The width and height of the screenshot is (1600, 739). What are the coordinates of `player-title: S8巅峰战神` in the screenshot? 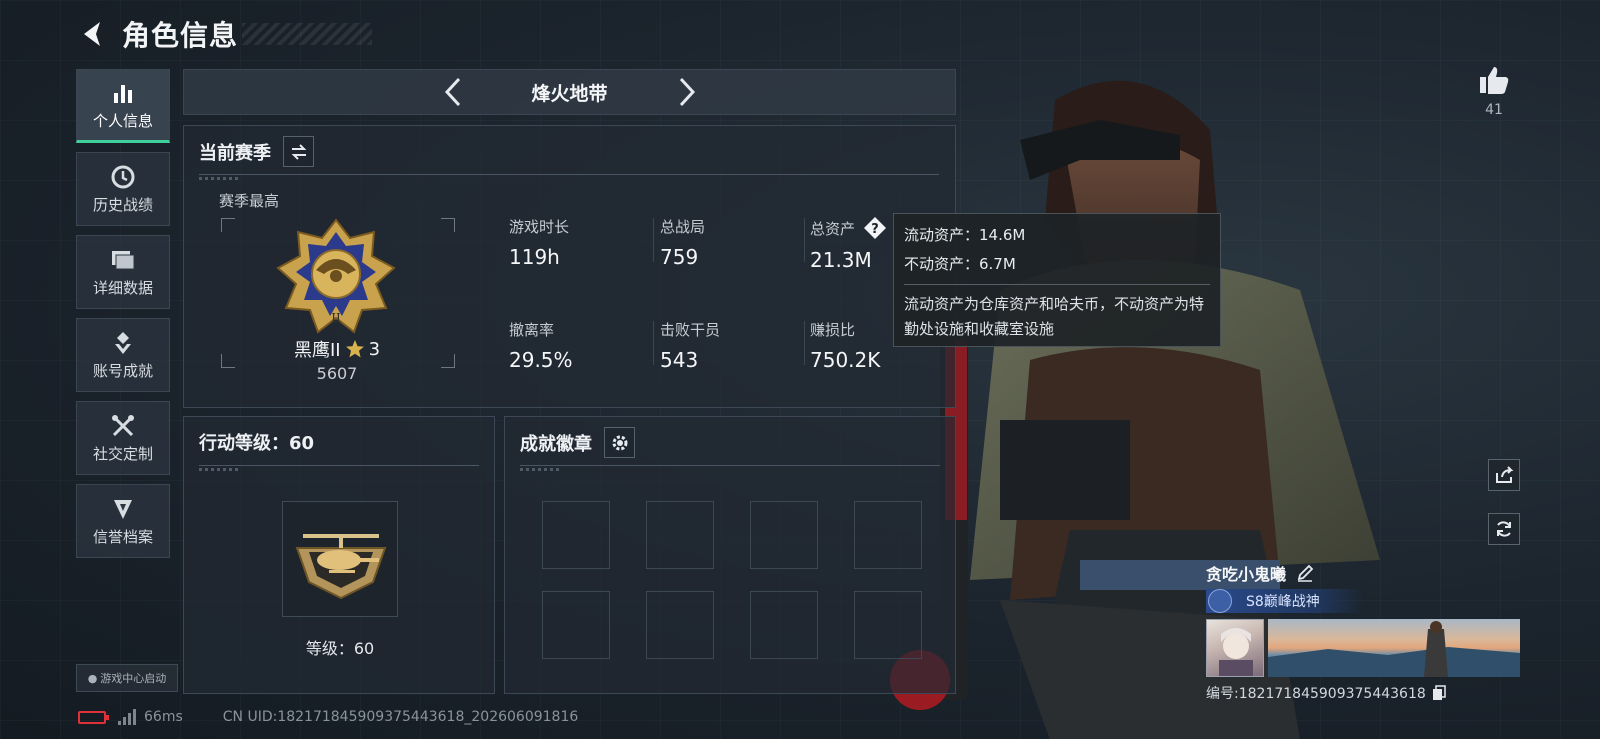 It's located at (1283, 602).